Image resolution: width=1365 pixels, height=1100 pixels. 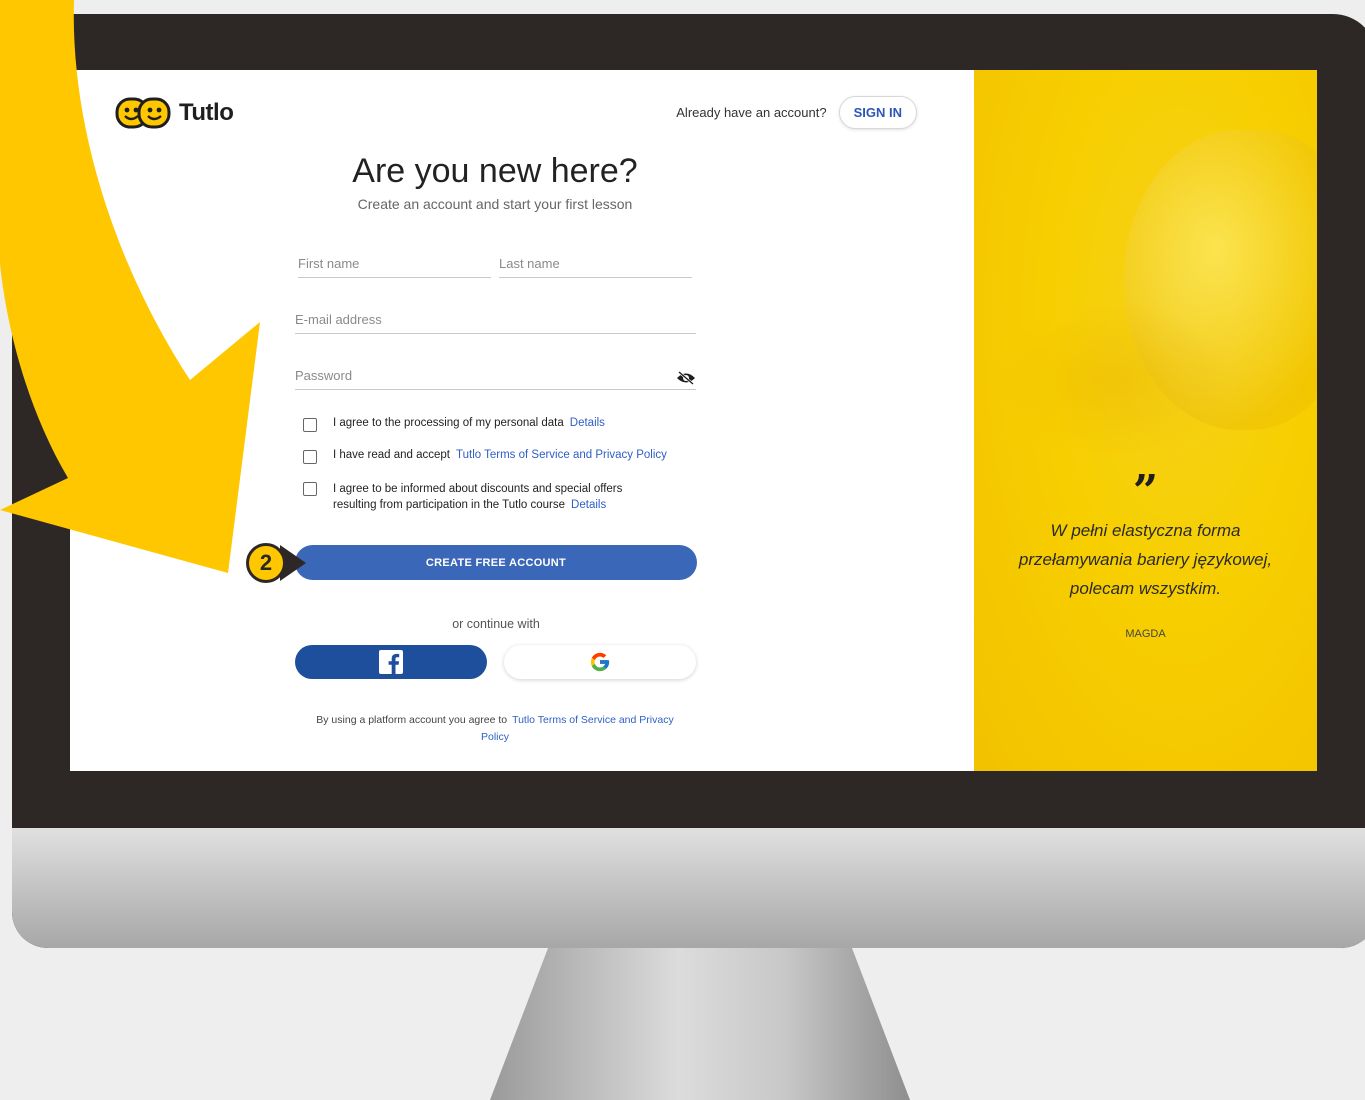 I want to click on monitor-stand, so click(x=700, y=1023).